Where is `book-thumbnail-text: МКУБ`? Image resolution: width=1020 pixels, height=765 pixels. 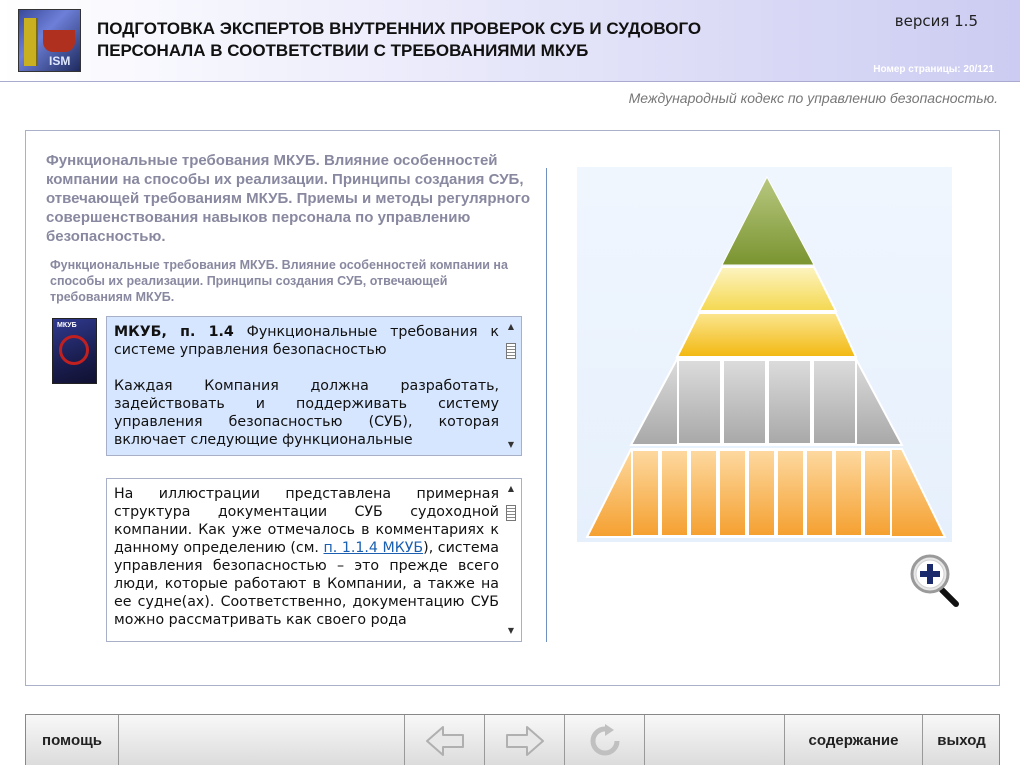
book-thumbnail-text: МКУБ is located at coordinates (67, 325).